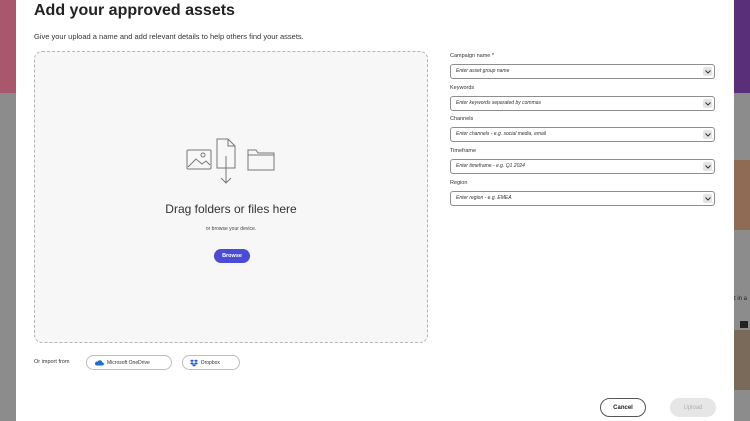 This screenshot has height=421, width=750. I want to click on dropzone-title: Drag folders or files here, so click(231, 209).